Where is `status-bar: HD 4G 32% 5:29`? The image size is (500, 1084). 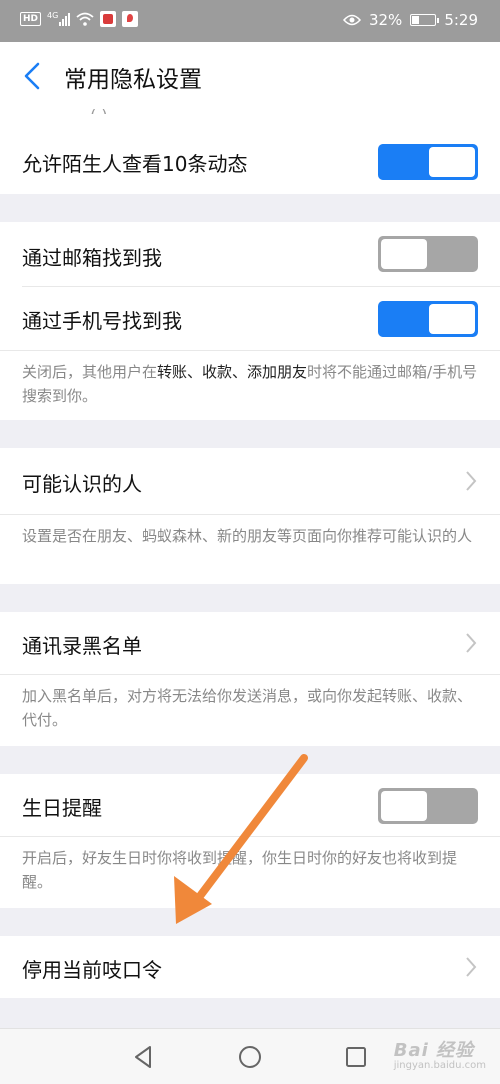
status-bar: HD 4G 32% 5:29 is located at coordinates (250, 21).